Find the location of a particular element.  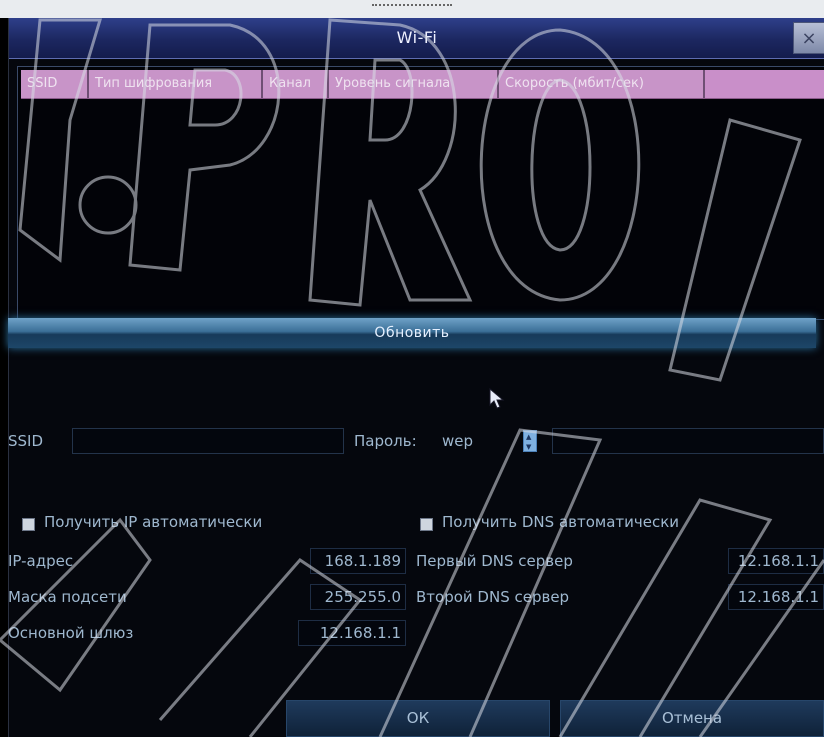

password-input is located at coordinates (688, 441).